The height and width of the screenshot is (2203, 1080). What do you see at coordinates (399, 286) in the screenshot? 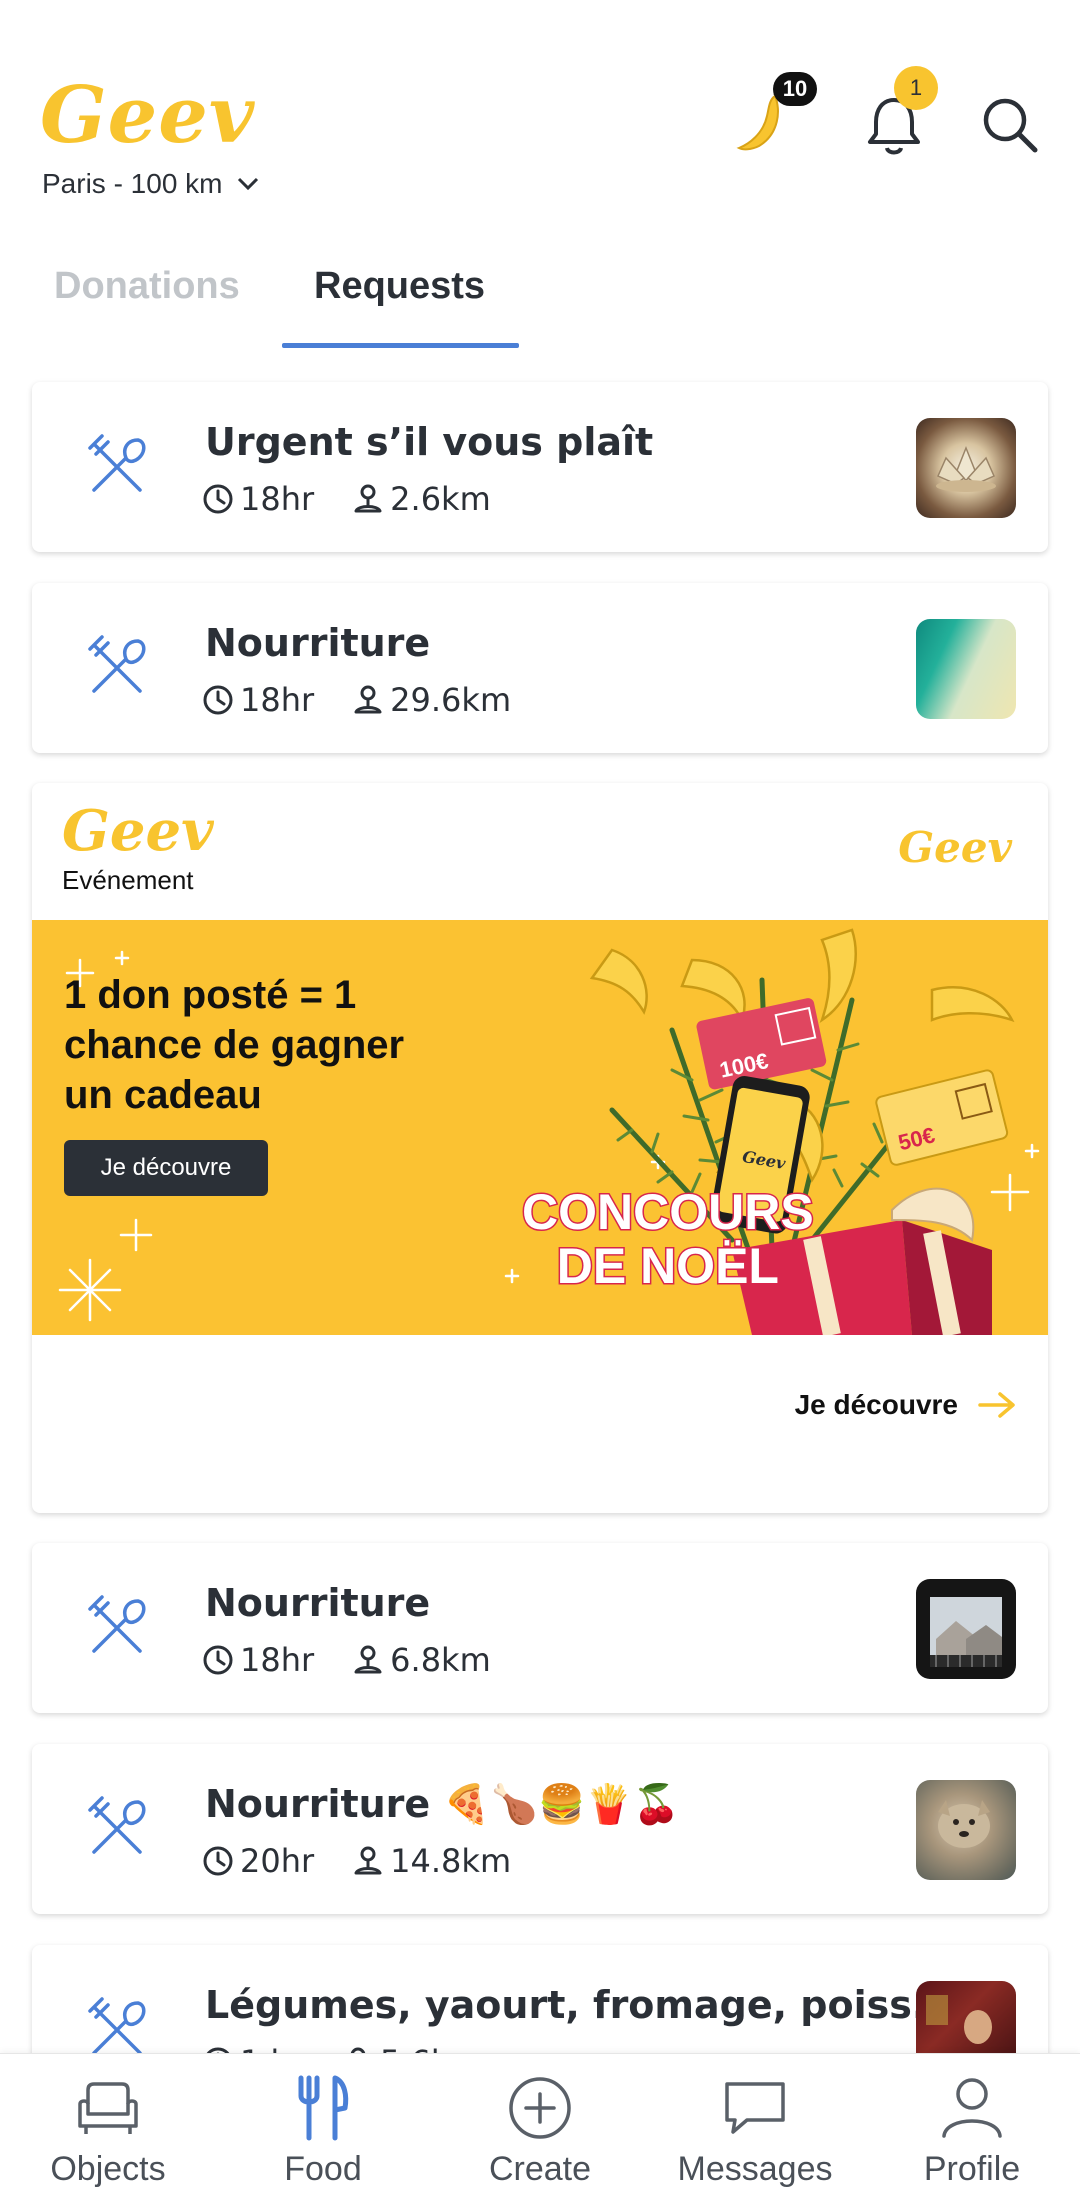
I see `tab-requests: Requests` at bounding box center [399, 286].